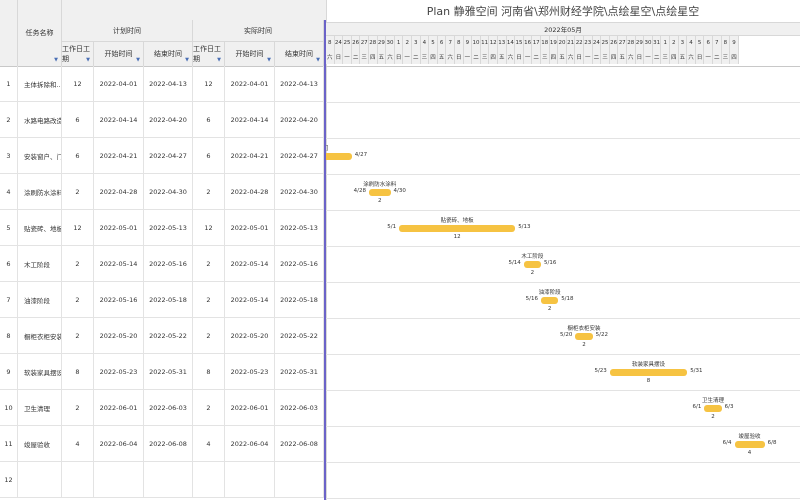  What do you see at coordinates (168, 444) in the screenshot?
I see `planned-end-cell: 2022-06-08` at bounding box center [168, 444].